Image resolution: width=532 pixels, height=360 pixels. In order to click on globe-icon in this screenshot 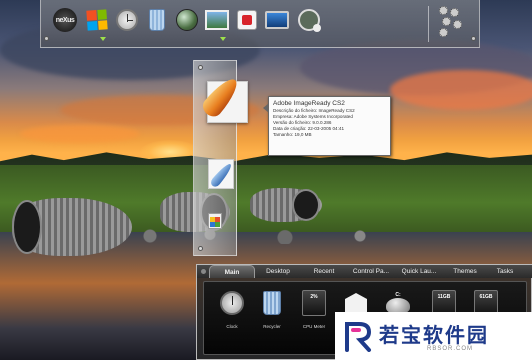, I will do `click(187, 20)`.